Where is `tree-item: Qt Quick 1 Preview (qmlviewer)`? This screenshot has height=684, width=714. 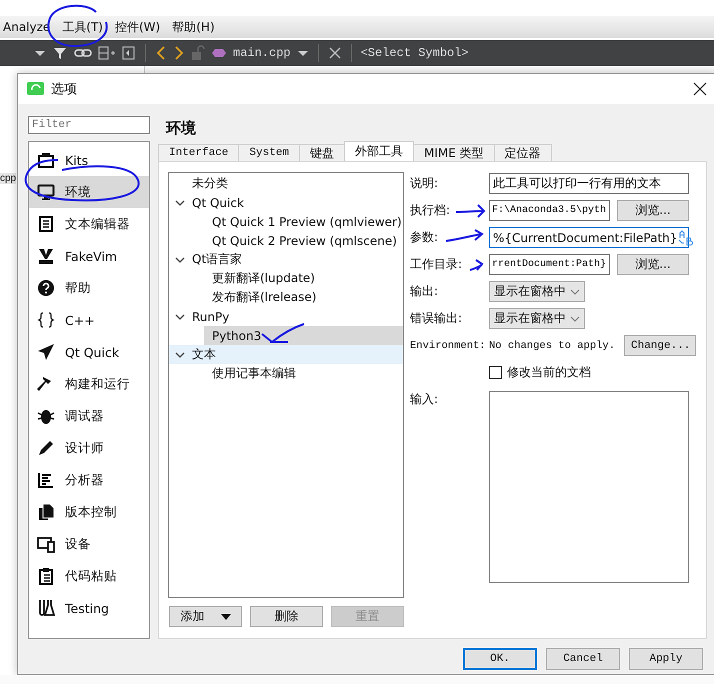
tree-item: Qt Quick 1 Preview (qmlviewer) is located at coordinates (286, 221).